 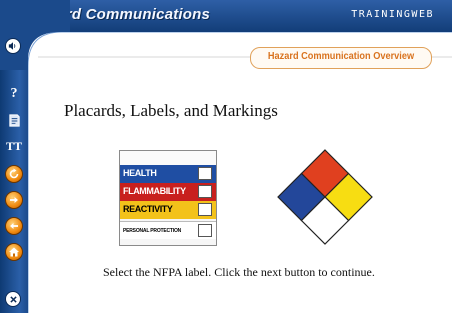 I want to click on exit-button, so click(x=13, y=299).